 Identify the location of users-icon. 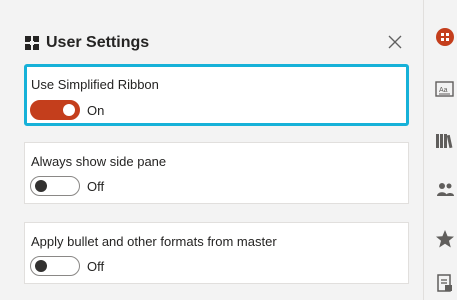
(445, 189).